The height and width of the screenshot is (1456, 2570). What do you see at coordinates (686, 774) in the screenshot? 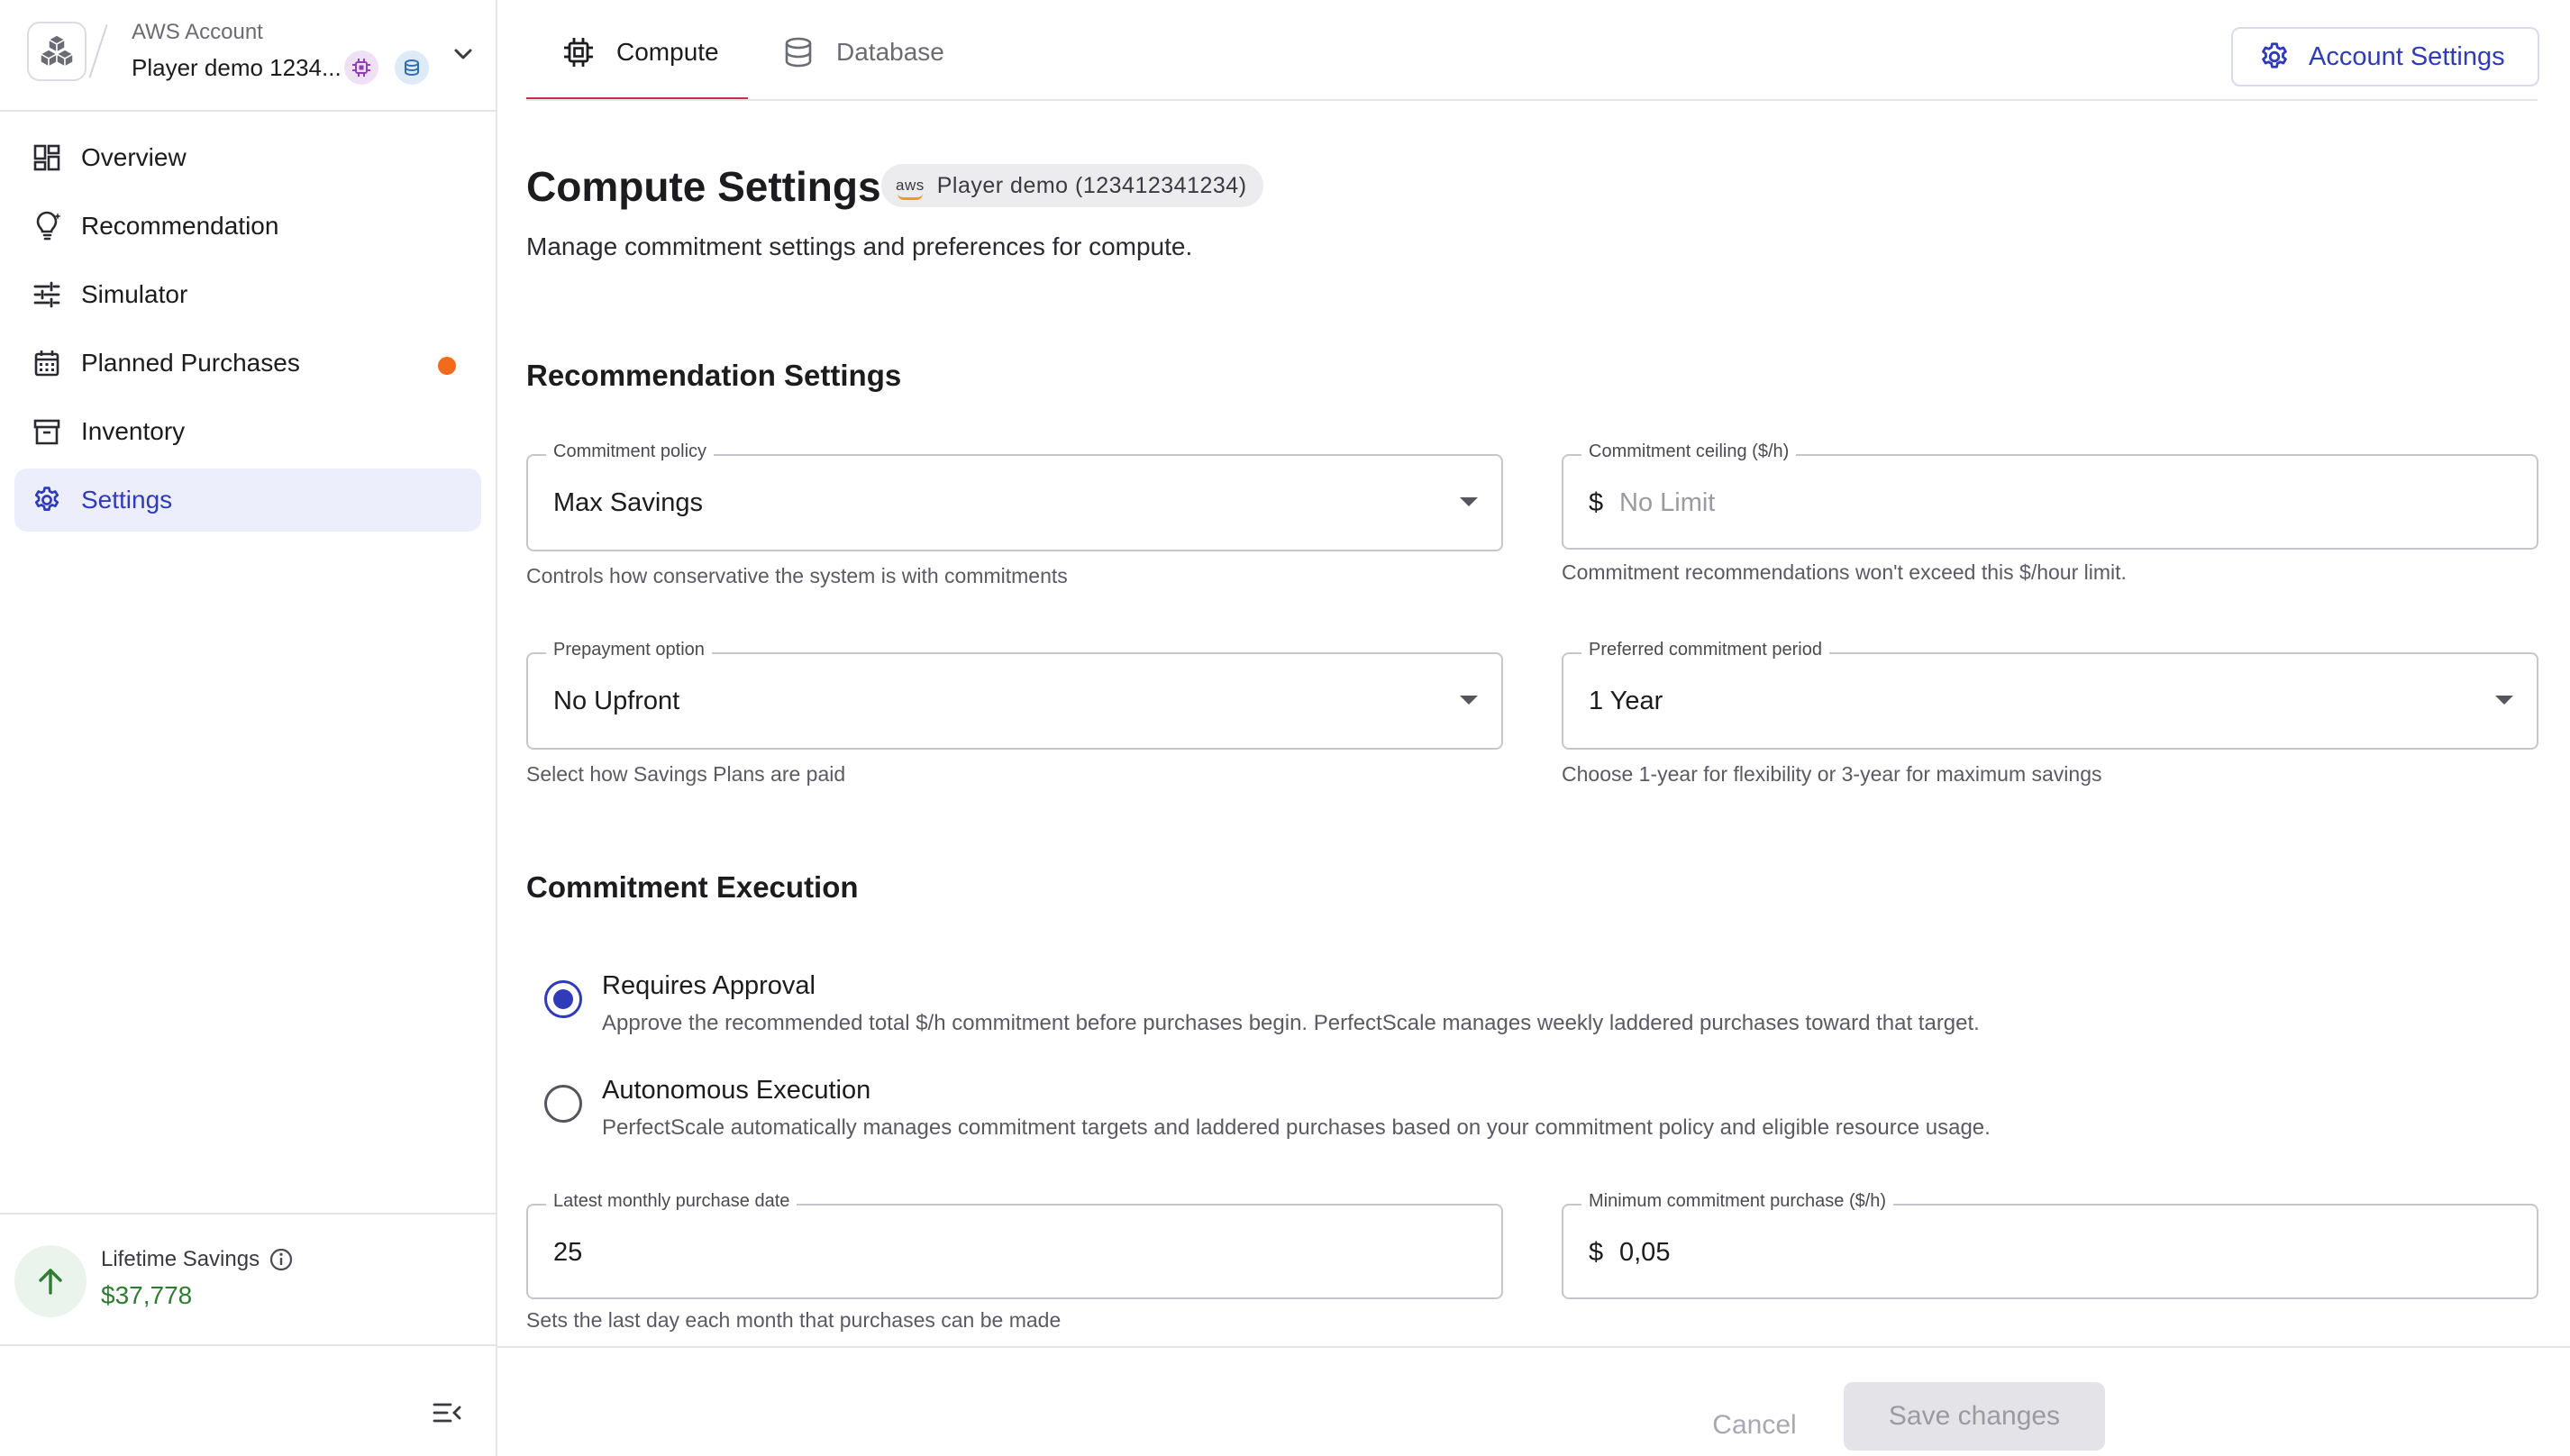
I see `prepayment-option-helper: Select how Savings Plans are paid` at bounding box center [686, 774].